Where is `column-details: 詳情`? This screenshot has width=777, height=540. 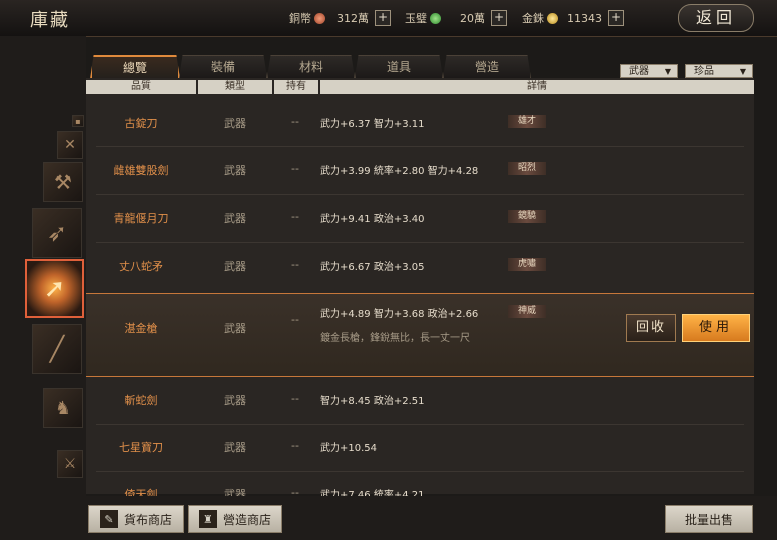
column-details: 詳情 is located at coordinates (537, 87).